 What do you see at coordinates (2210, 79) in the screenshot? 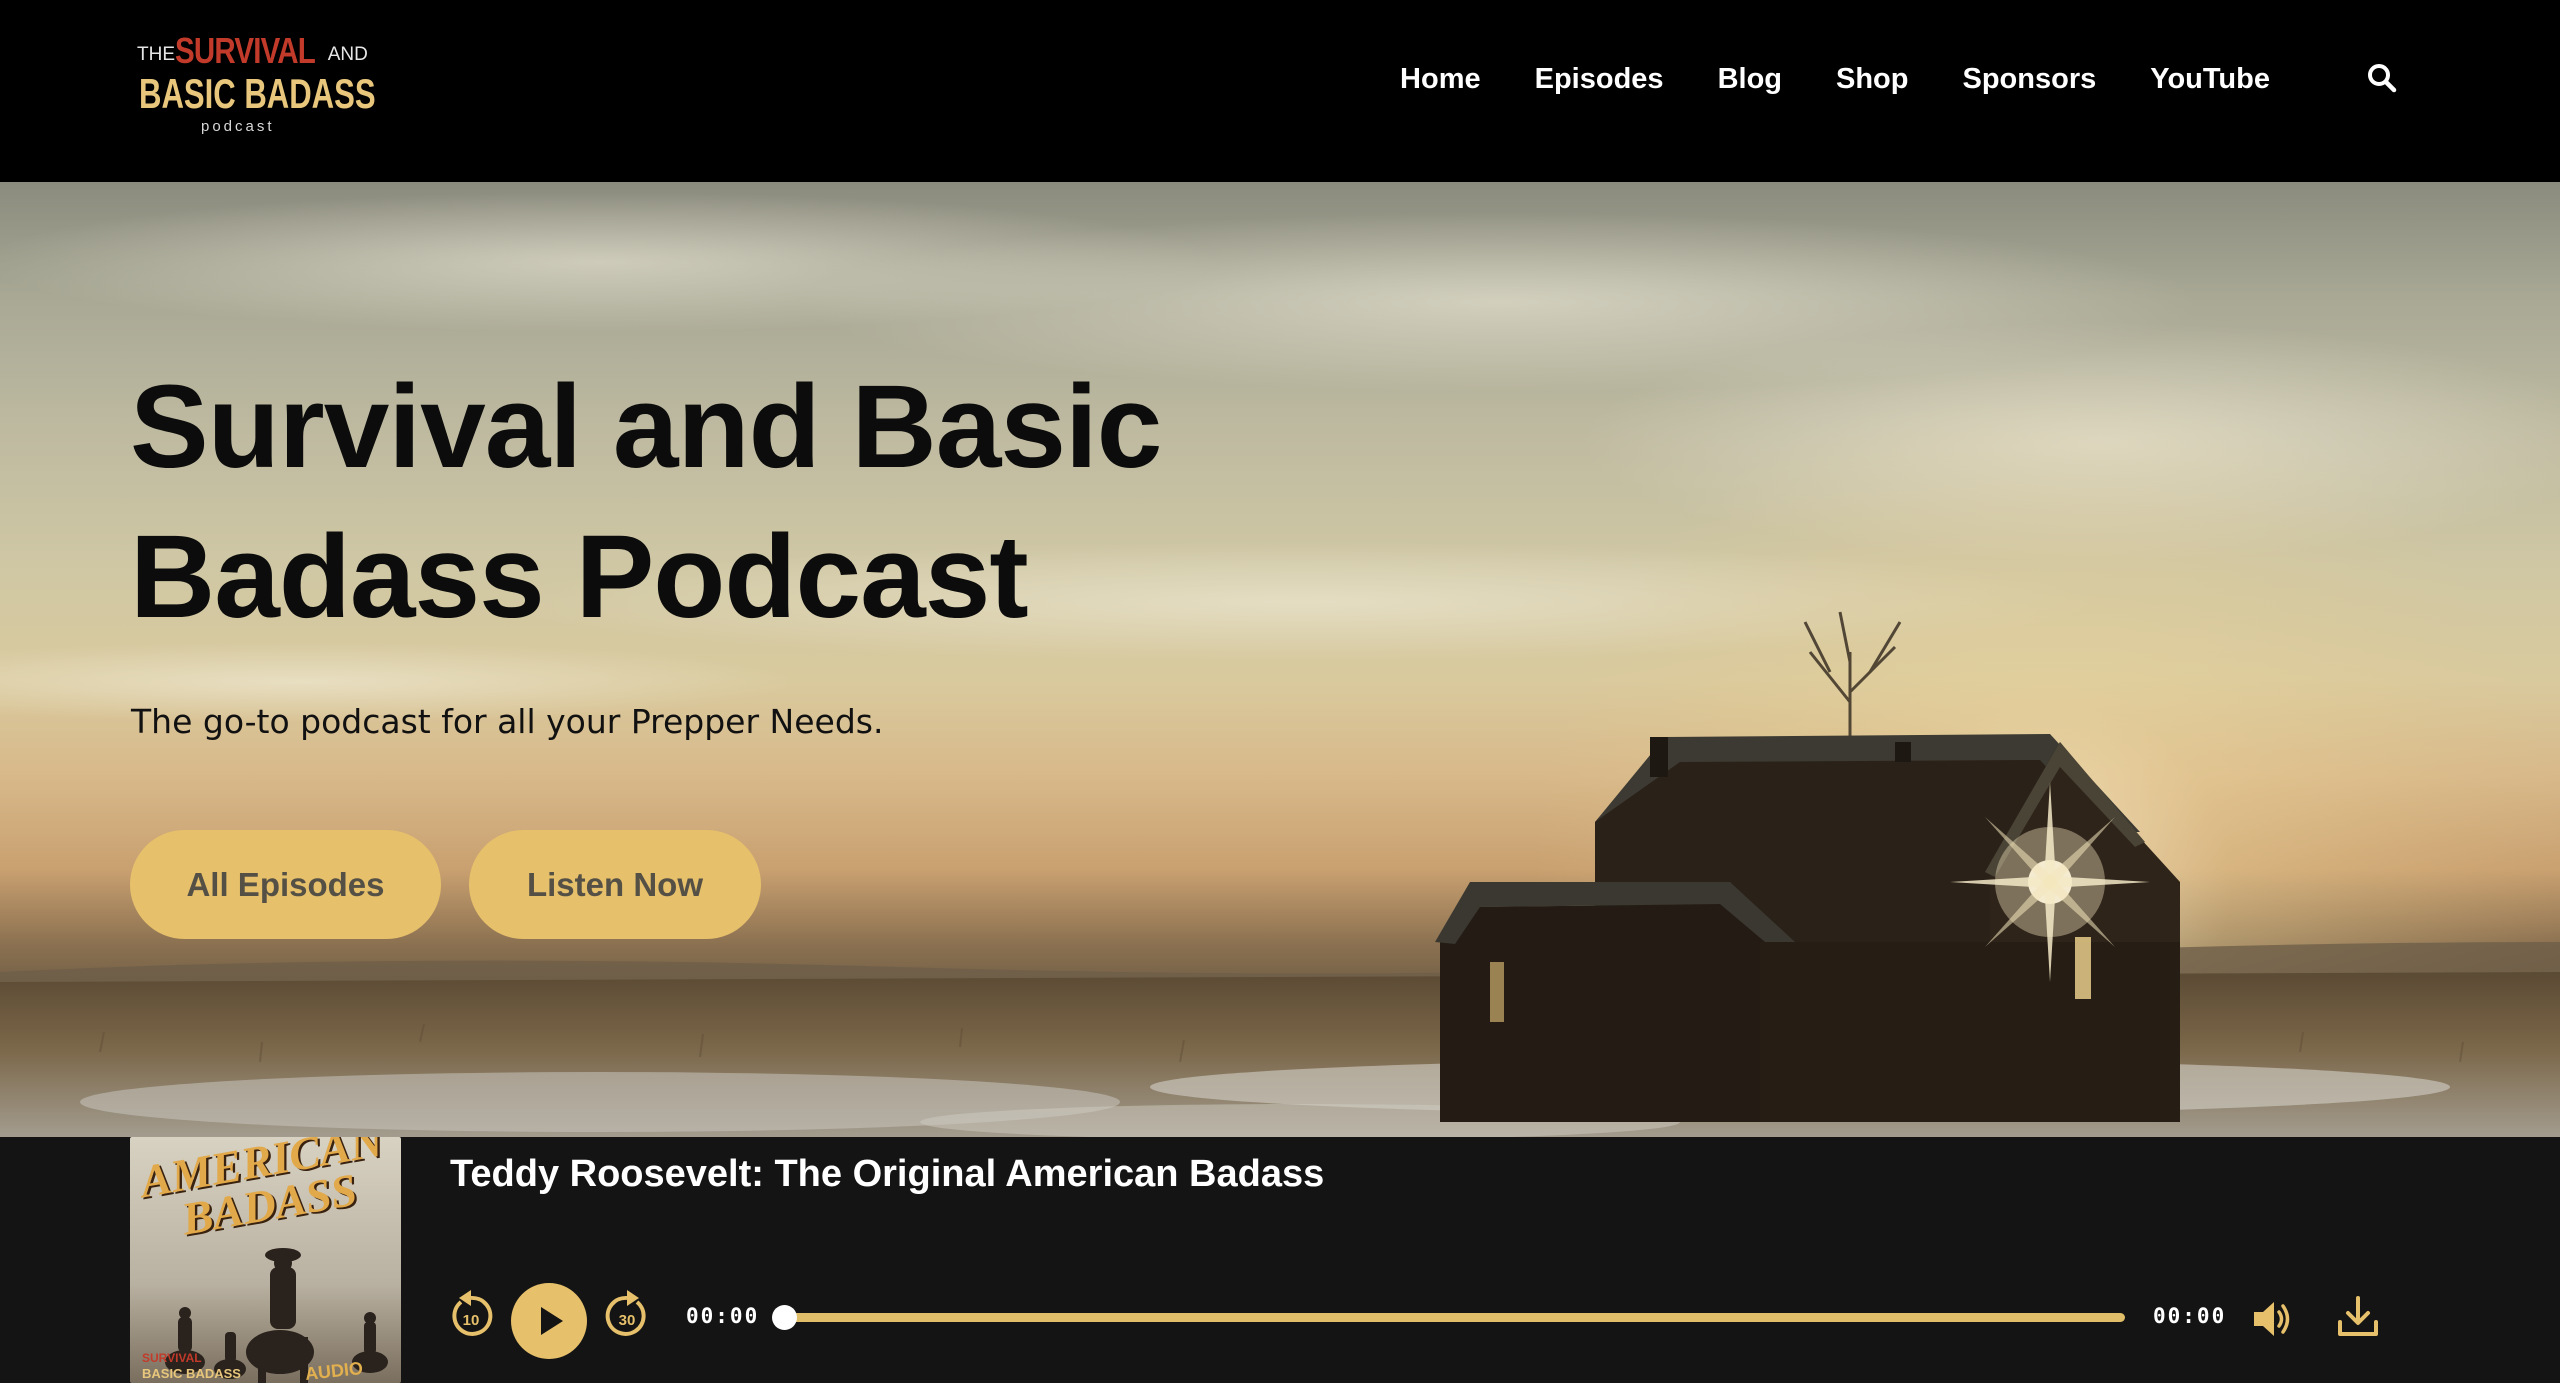
I see `nav-item-youtube: YouTube` at bounding box center [2210, 79].